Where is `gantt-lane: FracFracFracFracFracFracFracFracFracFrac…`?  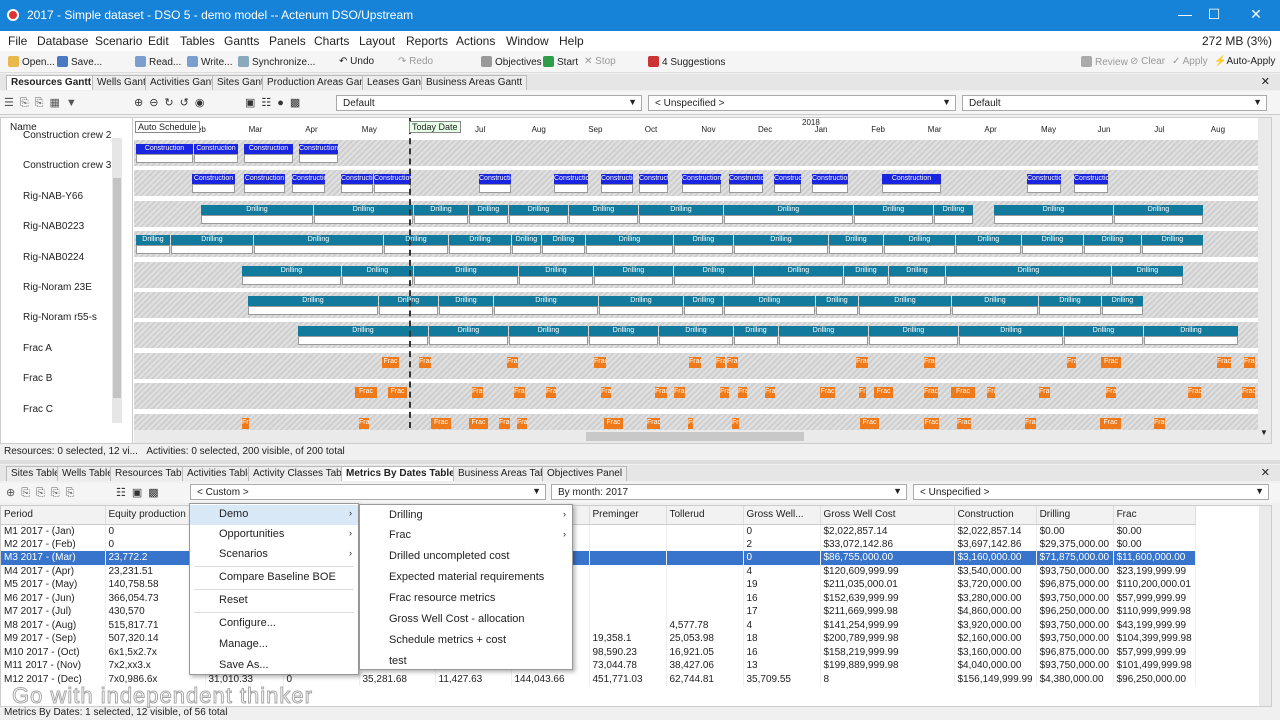
gantt-lane: FracFracFracFracFracFracFracFracFracFrac… is located at coordinates (696, 365).